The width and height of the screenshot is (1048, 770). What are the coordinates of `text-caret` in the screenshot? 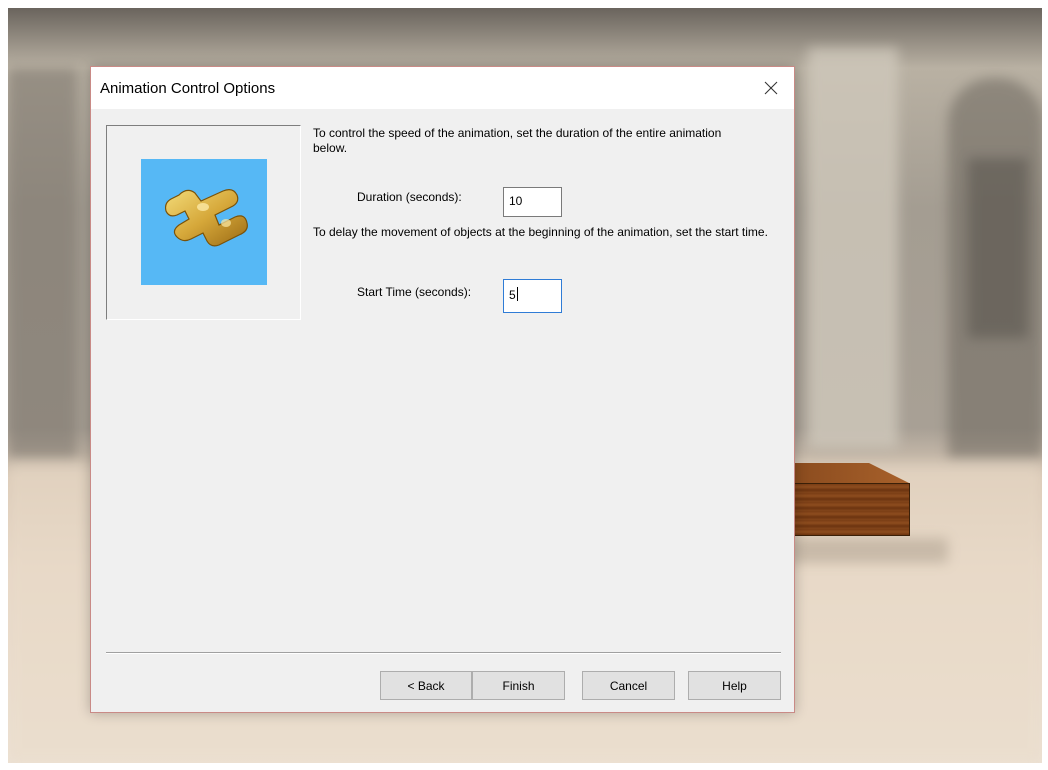 It's located at (517, 294).